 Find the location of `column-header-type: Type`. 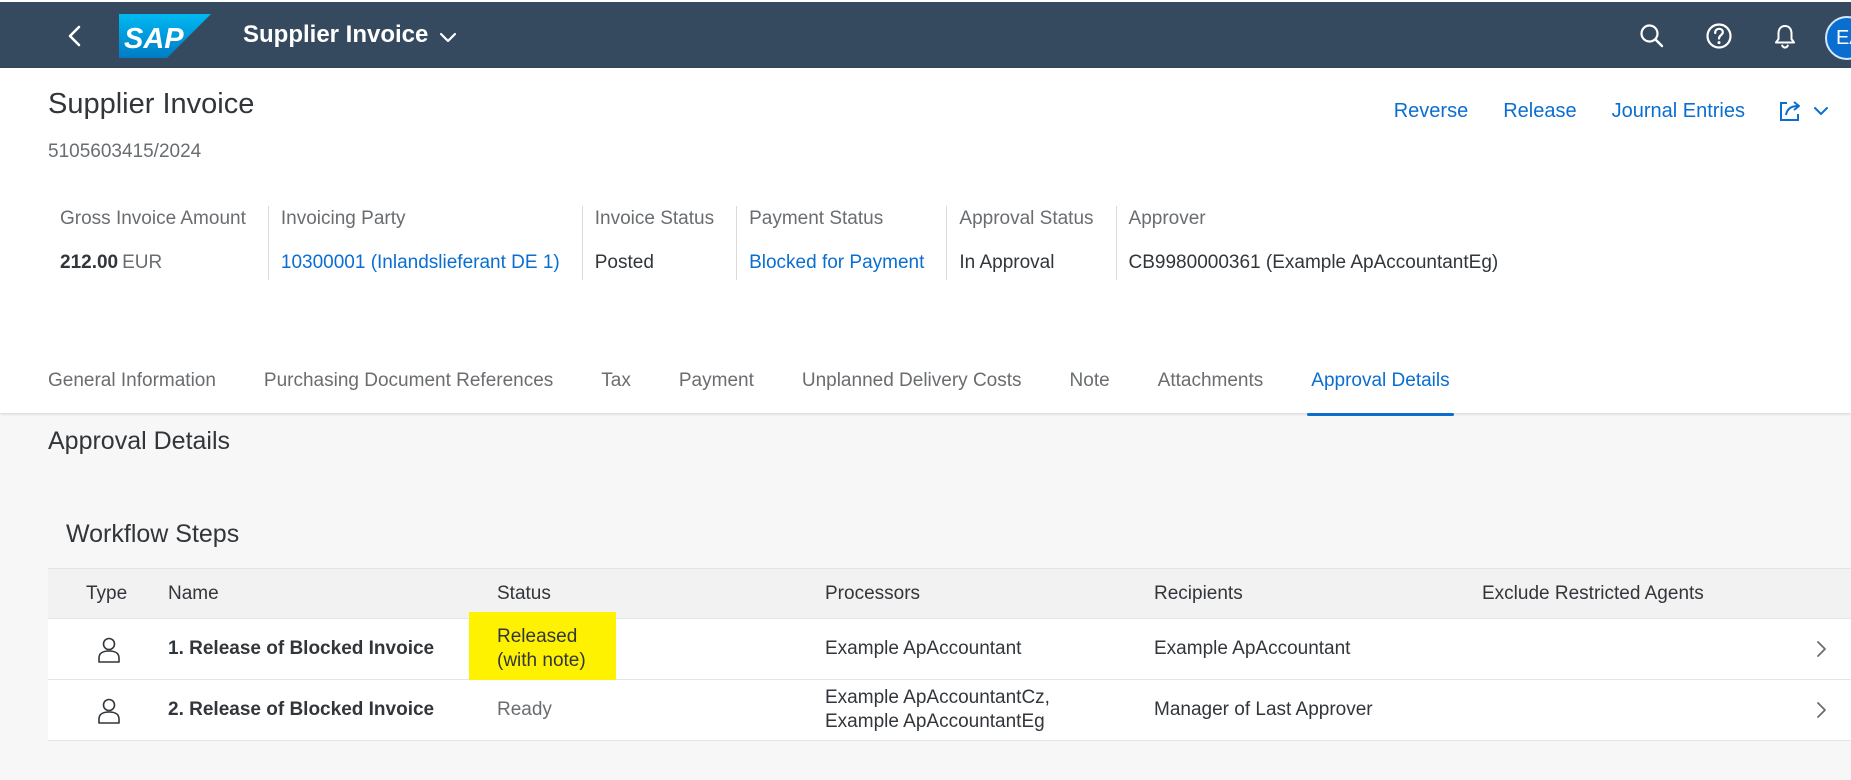

column-header-type: Type is located at coordinates (107, 593).